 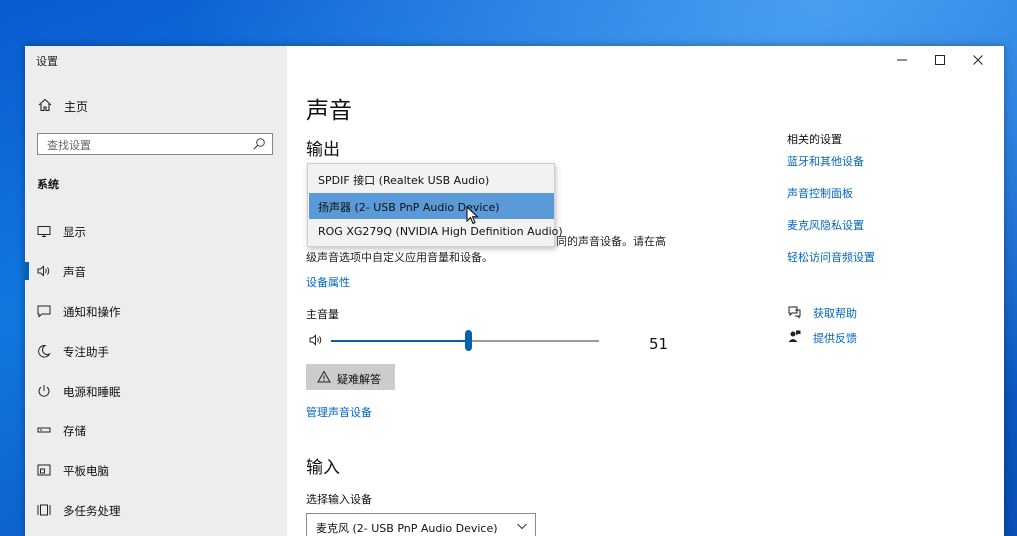 What do you see at coordinates (468, 340) in the screenshot?
I see `volume-slider-thumb` at bounding box center [468, 340].